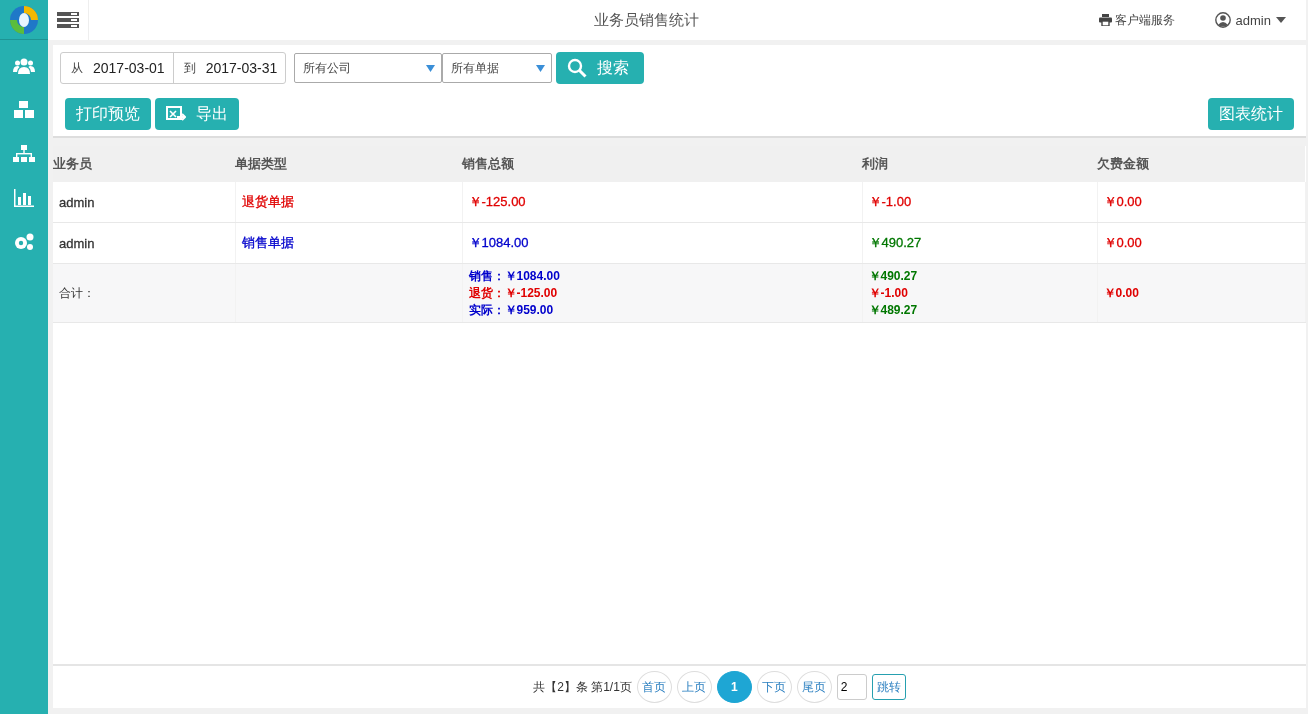 This screenshot has height=714, width=1308. I want to click on export-icon, so click(176, 114).